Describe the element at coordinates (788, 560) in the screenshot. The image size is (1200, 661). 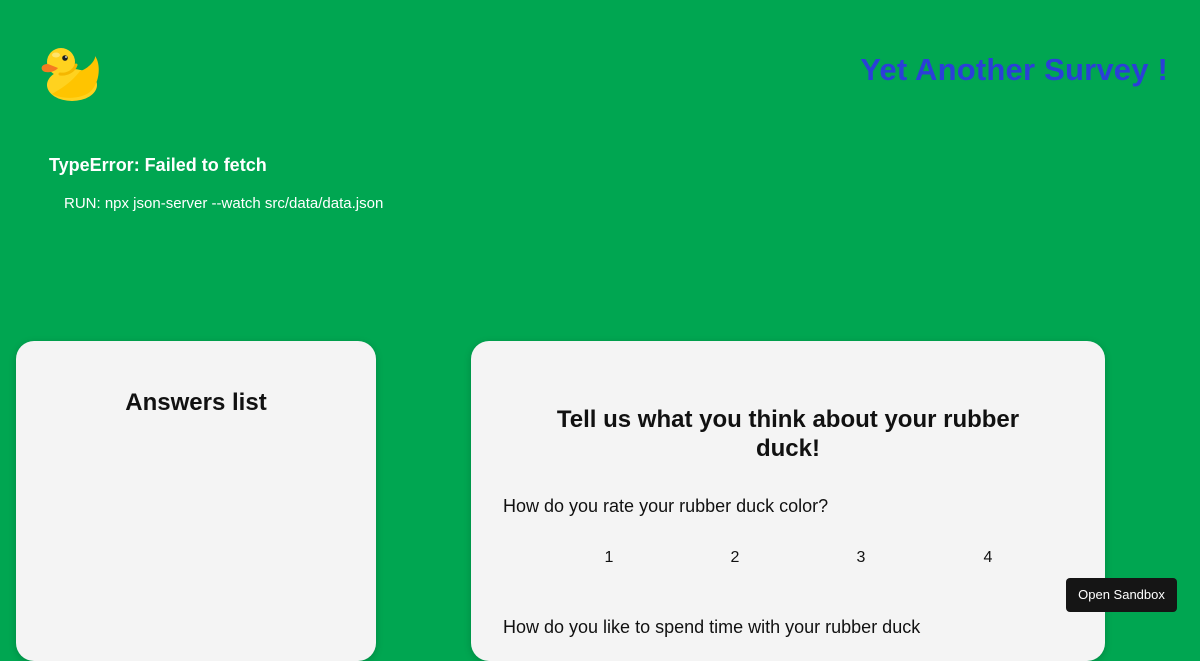
I see `color-rating-options: 1 2 3 4` at that location.